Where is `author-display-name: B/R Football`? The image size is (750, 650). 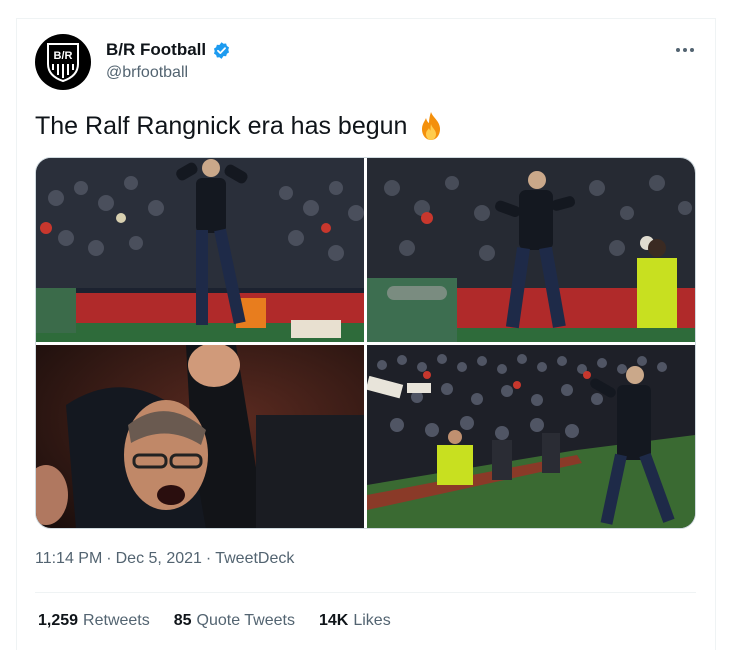
author-display-name: B/R Football is located at coordinates (156, 50).